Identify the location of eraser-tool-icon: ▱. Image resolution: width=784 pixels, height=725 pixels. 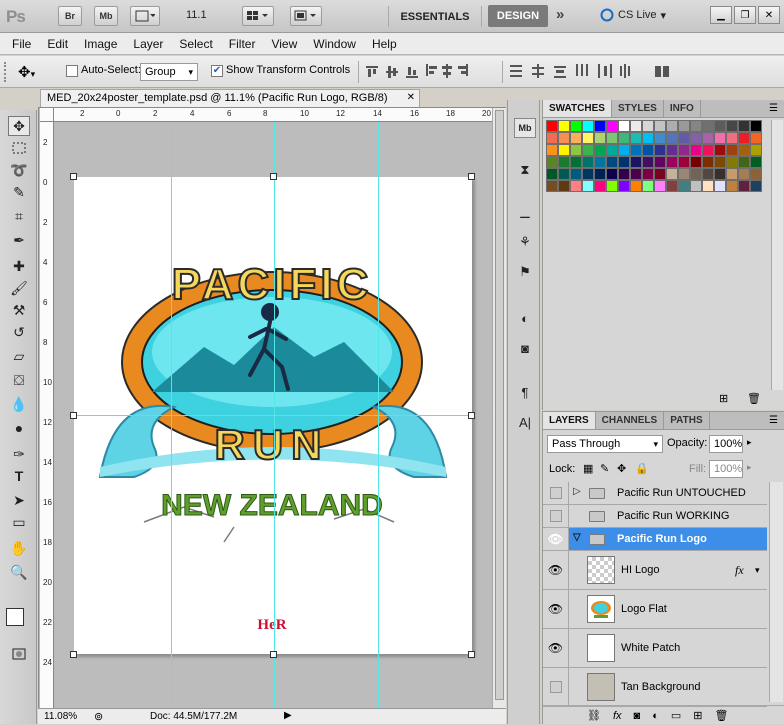
(19, 356).